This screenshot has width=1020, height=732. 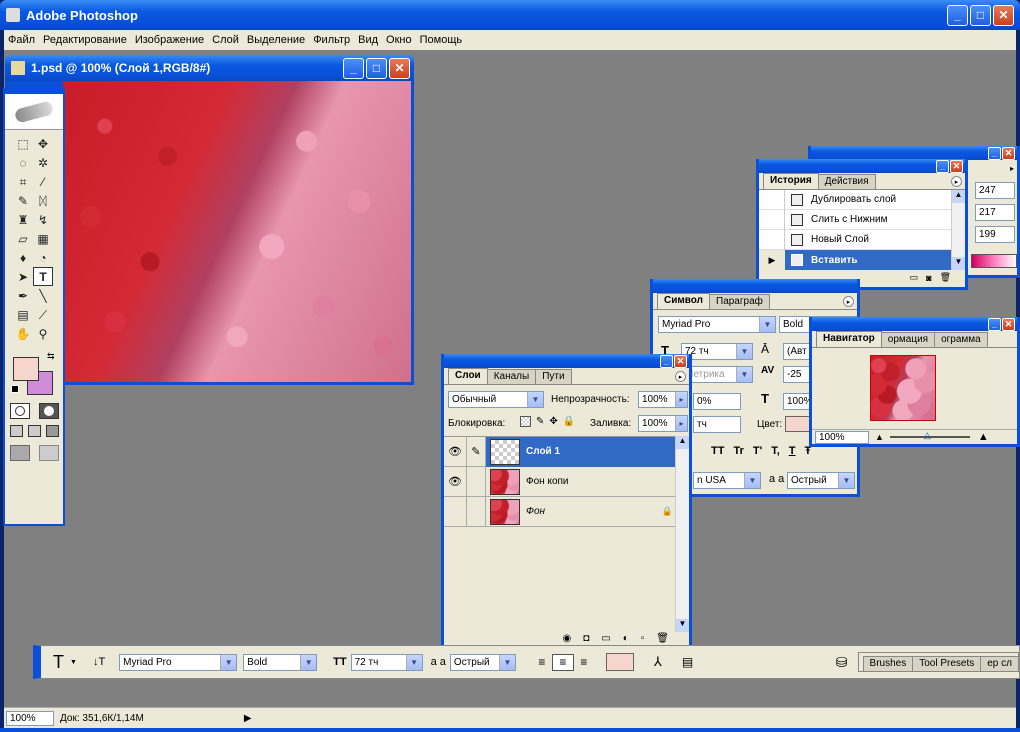 I want to click on navigator-min-icon: _, so click(x=994, y=324).